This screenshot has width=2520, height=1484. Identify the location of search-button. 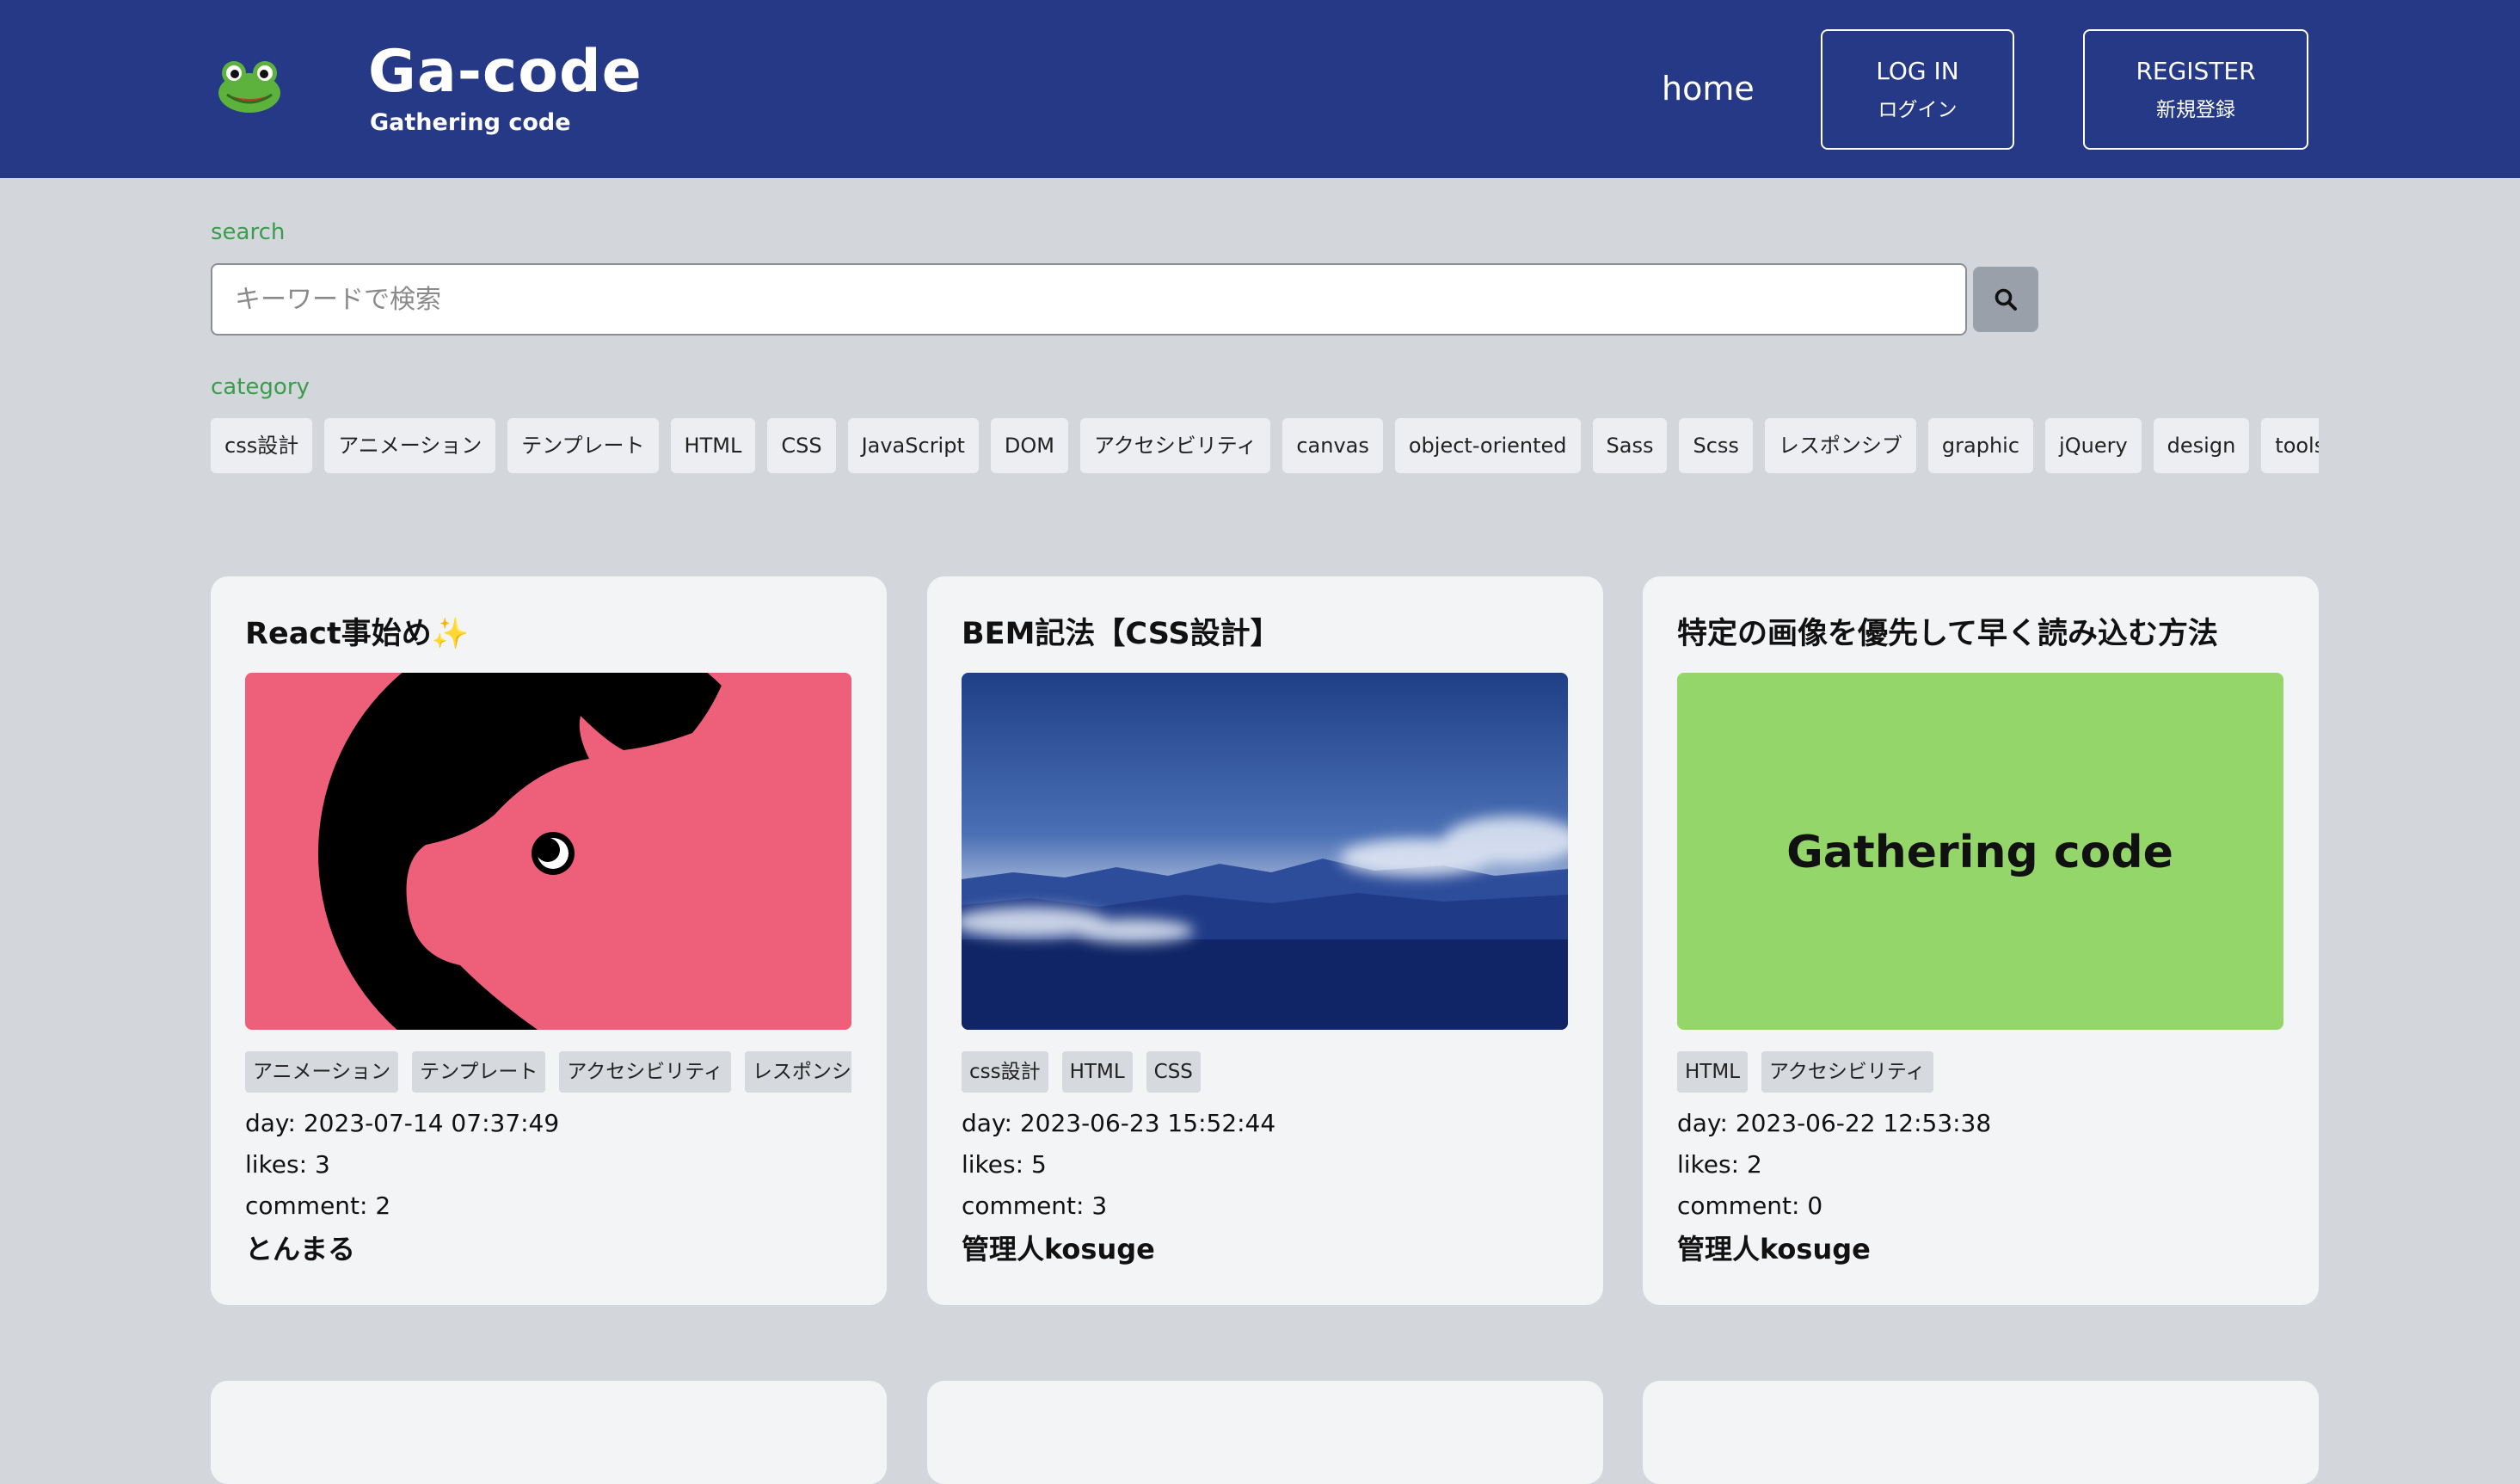
(2006, 299).